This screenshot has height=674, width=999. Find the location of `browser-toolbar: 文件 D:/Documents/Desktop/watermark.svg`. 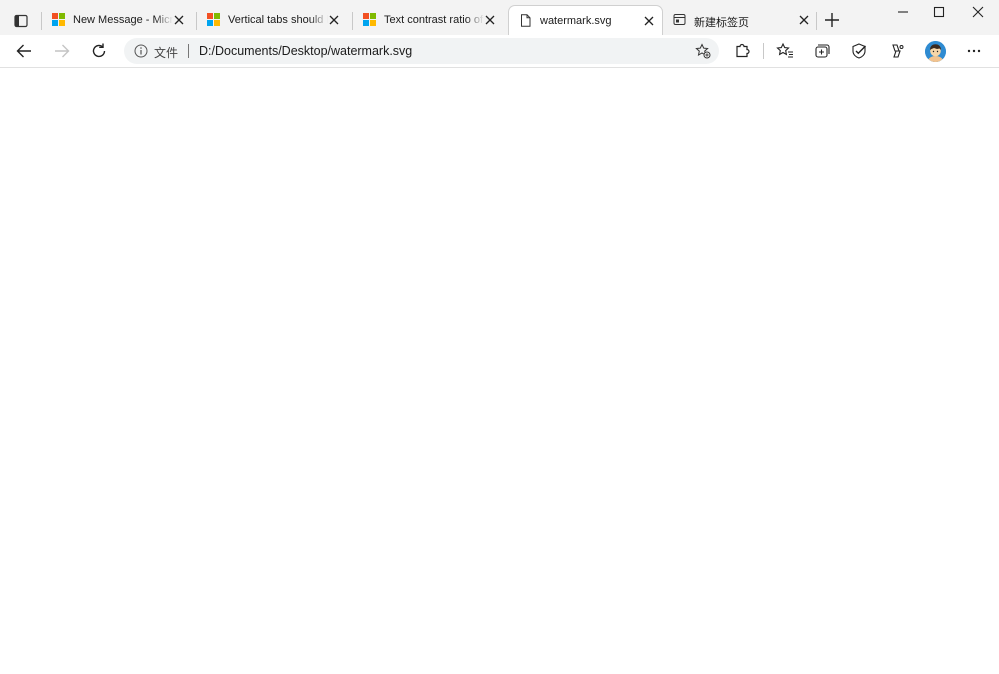

browser-toolbar: 文件 D:/Documents/Desktop/watermark.svg is located at coordinates (499, 51).